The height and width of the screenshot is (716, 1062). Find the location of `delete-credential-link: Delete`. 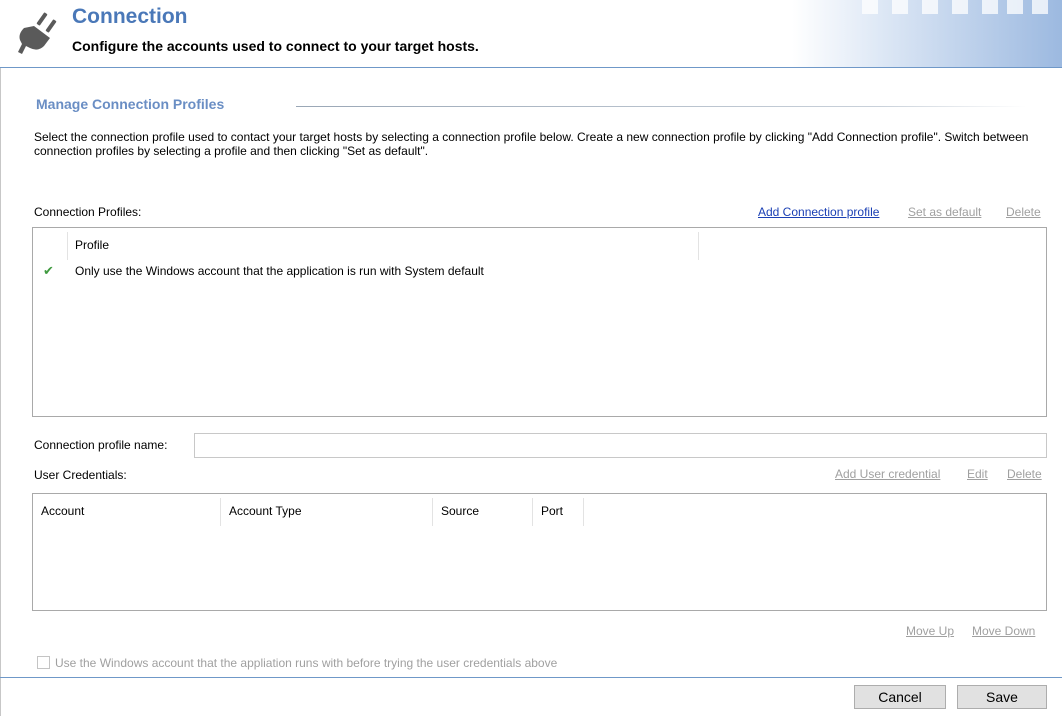

delete-credential-link: Delete is located at coordinates (1024, 474).